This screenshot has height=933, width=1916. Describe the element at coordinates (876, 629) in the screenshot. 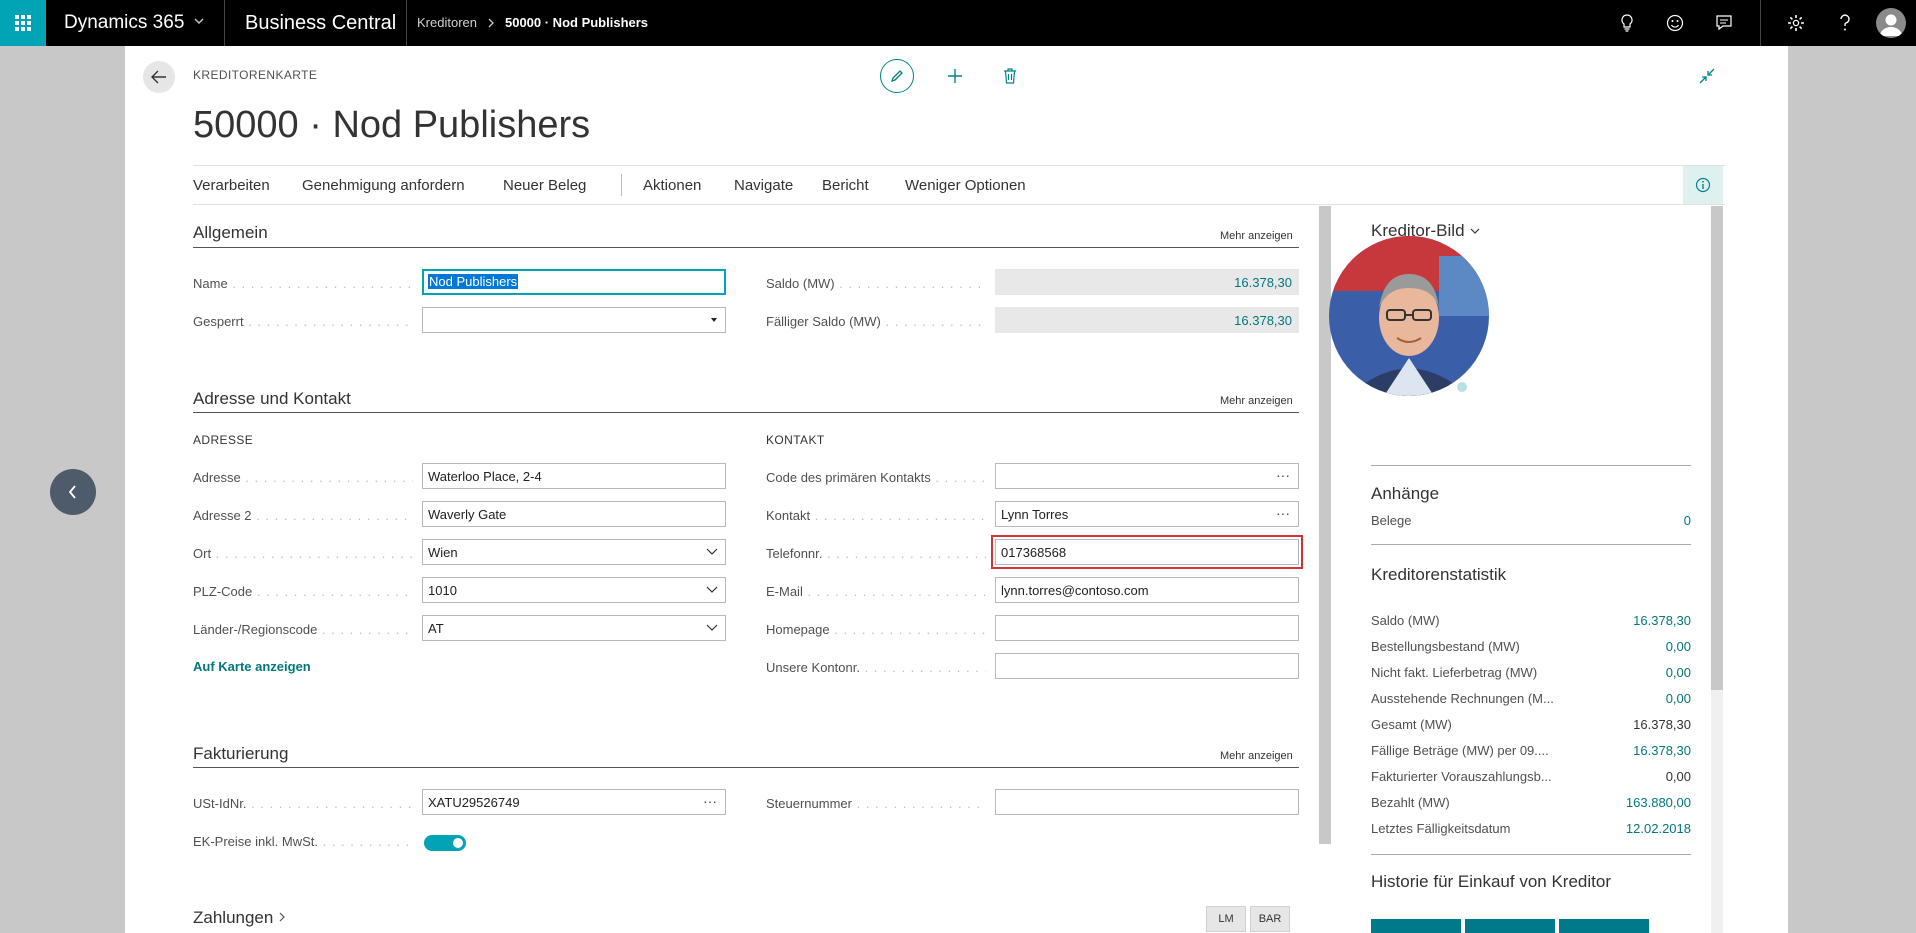

I see `homepage-label: Homepage` at that location.